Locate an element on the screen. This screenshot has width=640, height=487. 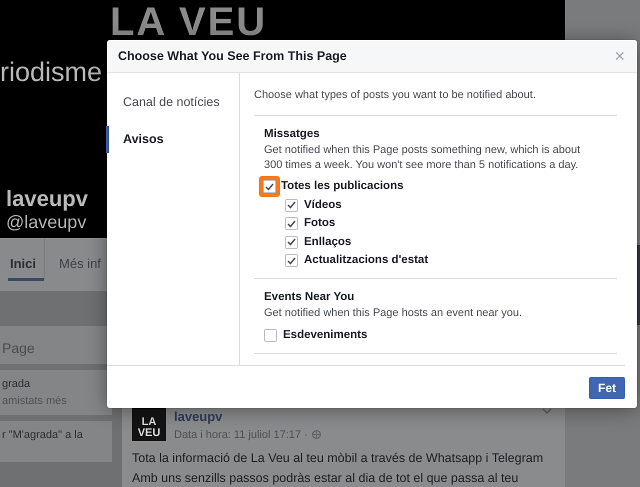
dialog-title: Choose What You See From This Page is located at coordinates (232, 56).